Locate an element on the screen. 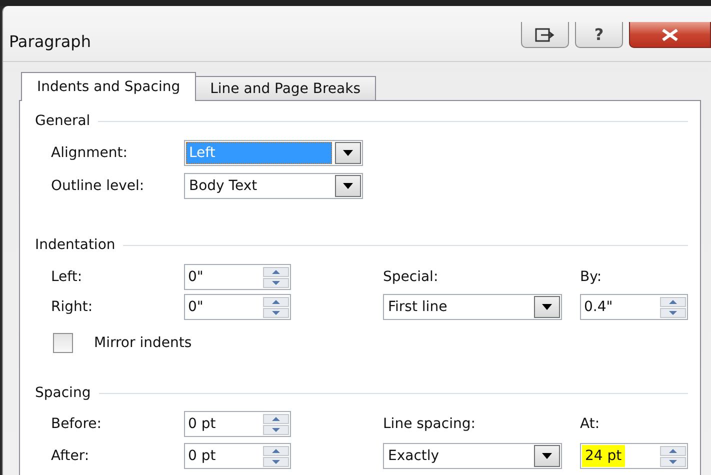 The height and width of the screenshot is (475, 711). help-button: ? is located at coordinates (599, 35).